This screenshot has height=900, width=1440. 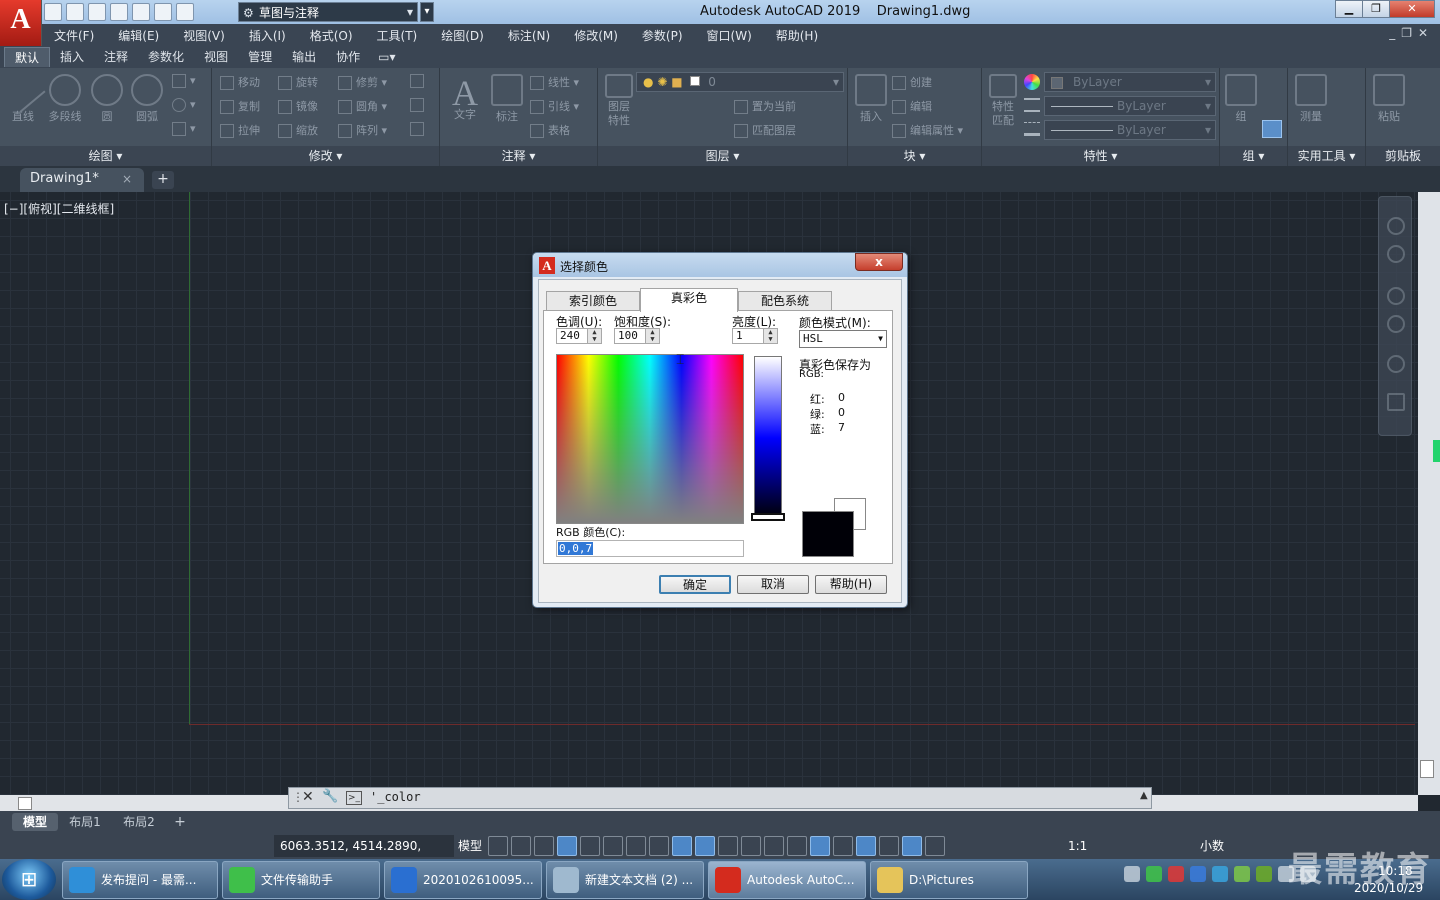 I want to click on menu-draw: 绘图(D), so click(x=462, y=35).